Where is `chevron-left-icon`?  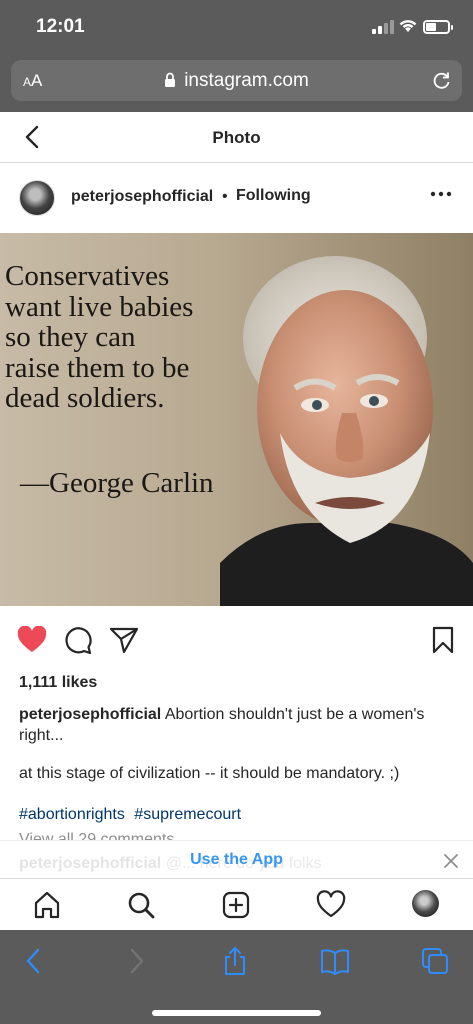 chevron-left-icon is located at coordinates (34, 961).